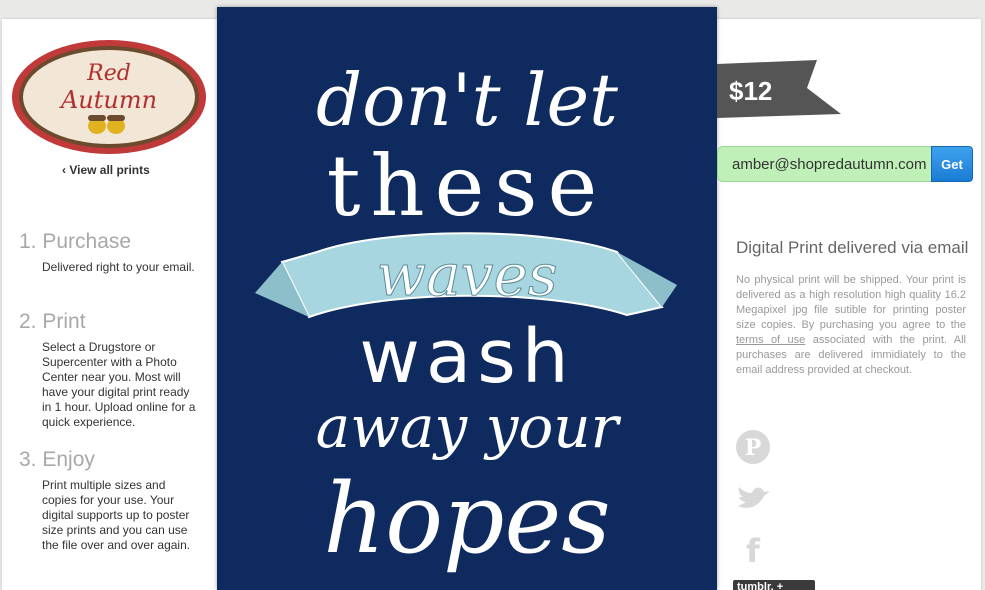 The height and width of the screenshot is (590, 985). I want to click on svg-text: P, so click(753, 448).